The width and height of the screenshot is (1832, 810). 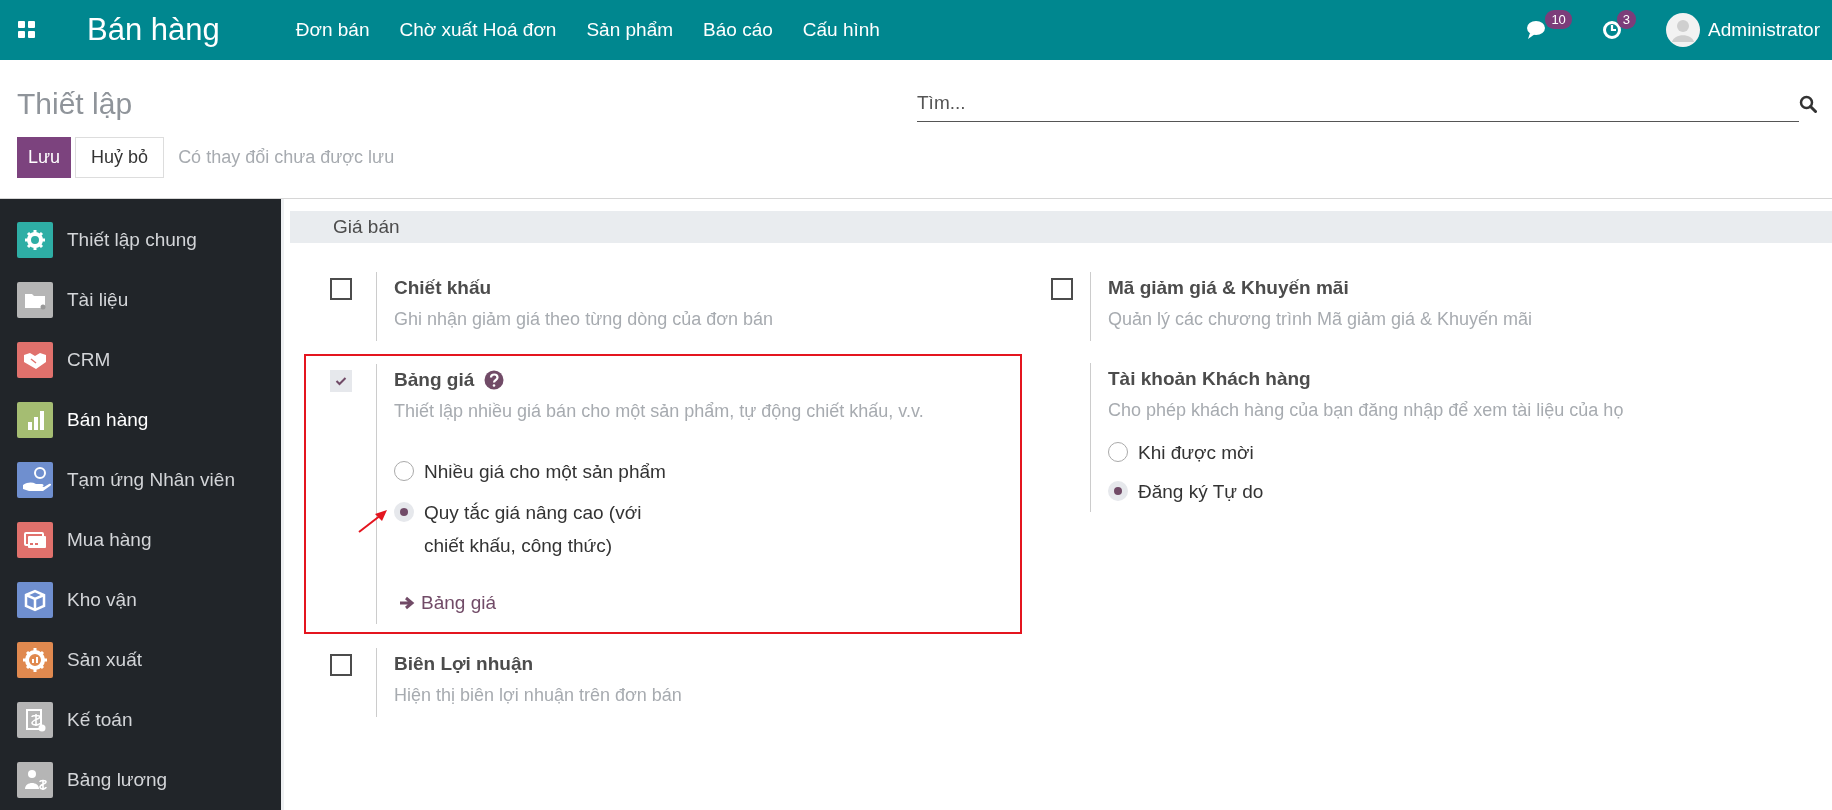 What do you see at coordinates (120, 157) in the screenshot?
I see `discard-button: Huỷ bỏ` at bounding box center [120, 157].